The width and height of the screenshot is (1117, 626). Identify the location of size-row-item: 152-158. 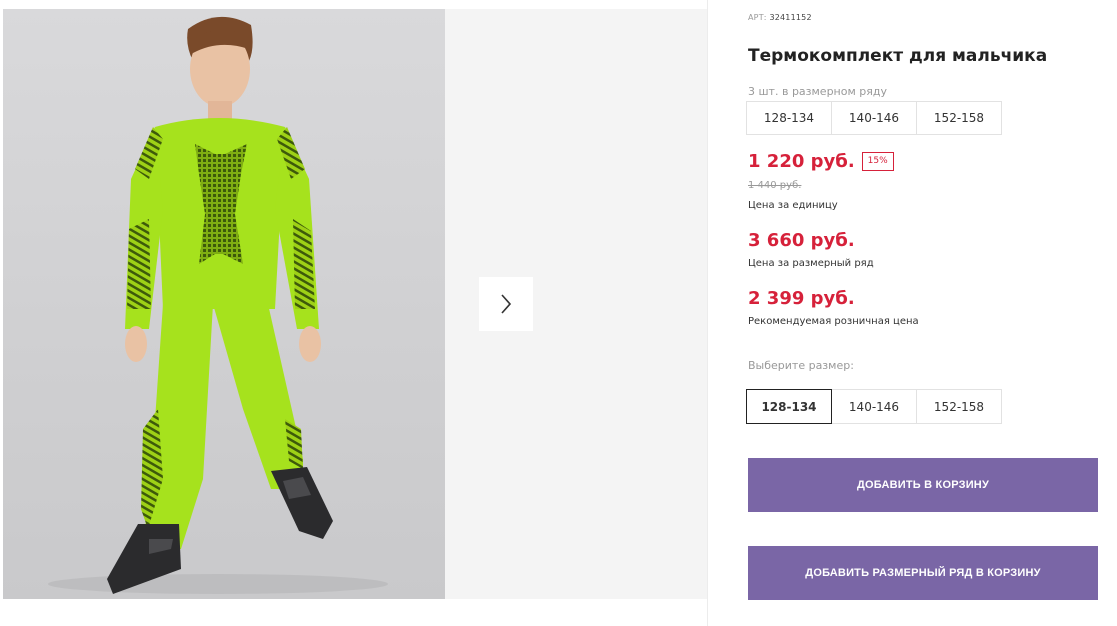
(959, 118).